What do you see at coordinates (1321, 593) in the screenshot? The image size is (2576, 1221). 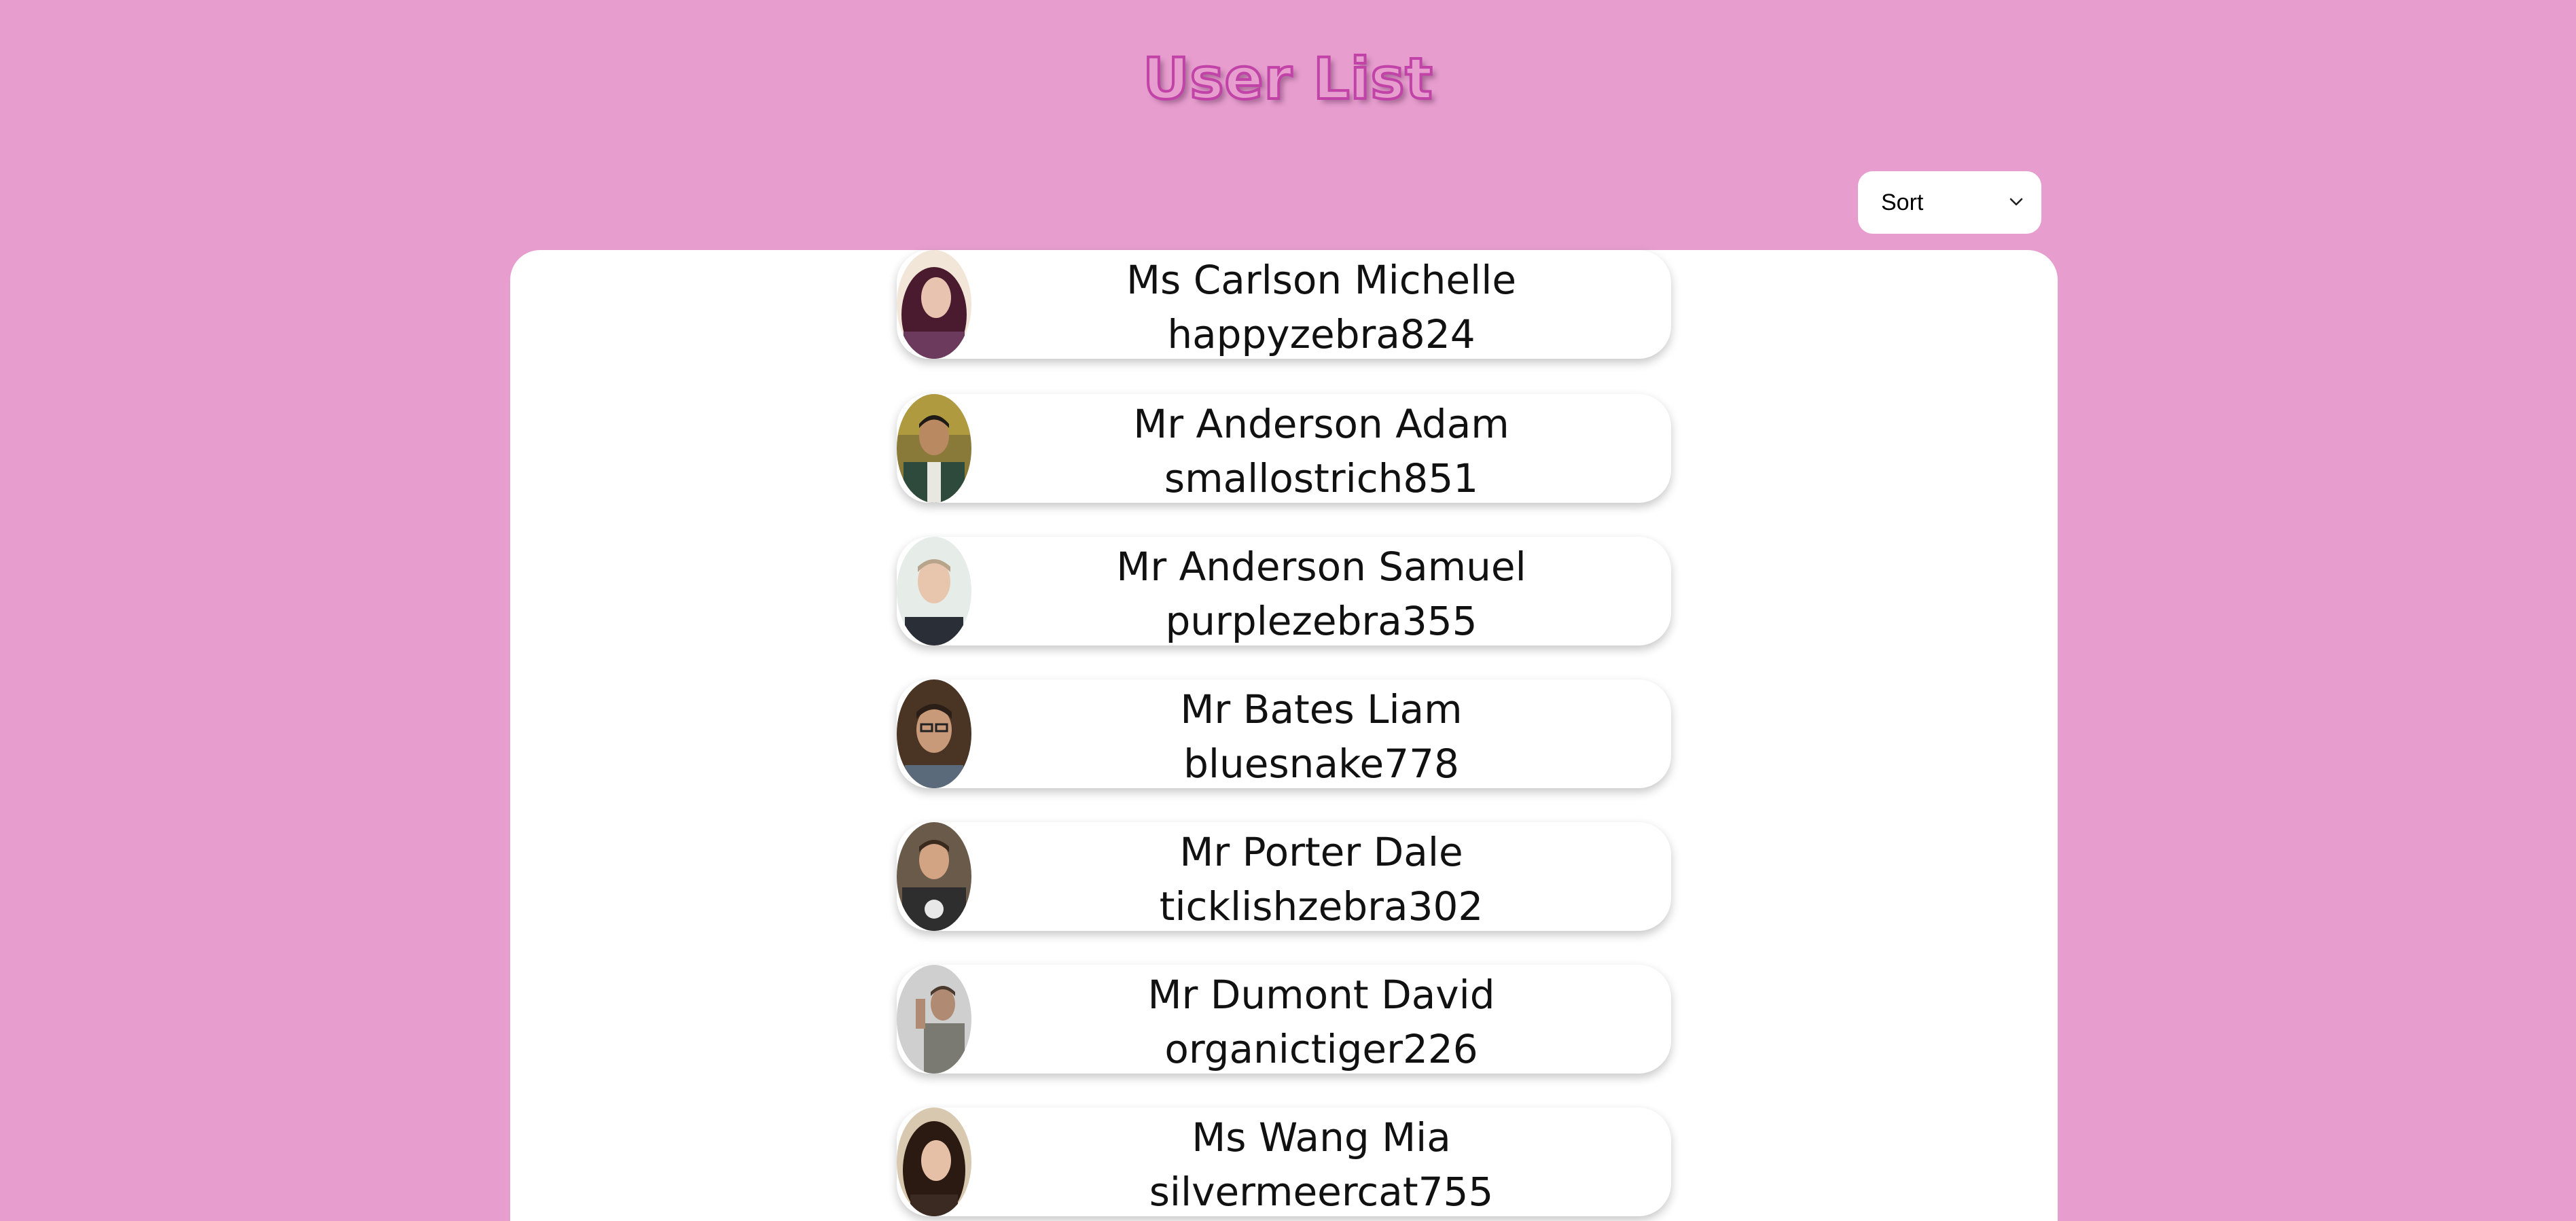 I see `user-info: Mr Anderson Samuel purplezebra355` at bounding box center [1321, 593].